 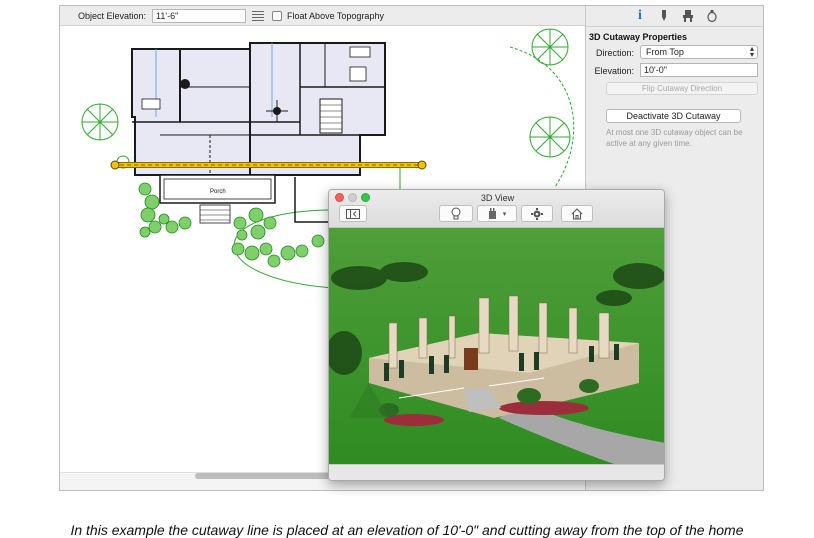 I want to click on property-curve, so click(x=542, y=117).